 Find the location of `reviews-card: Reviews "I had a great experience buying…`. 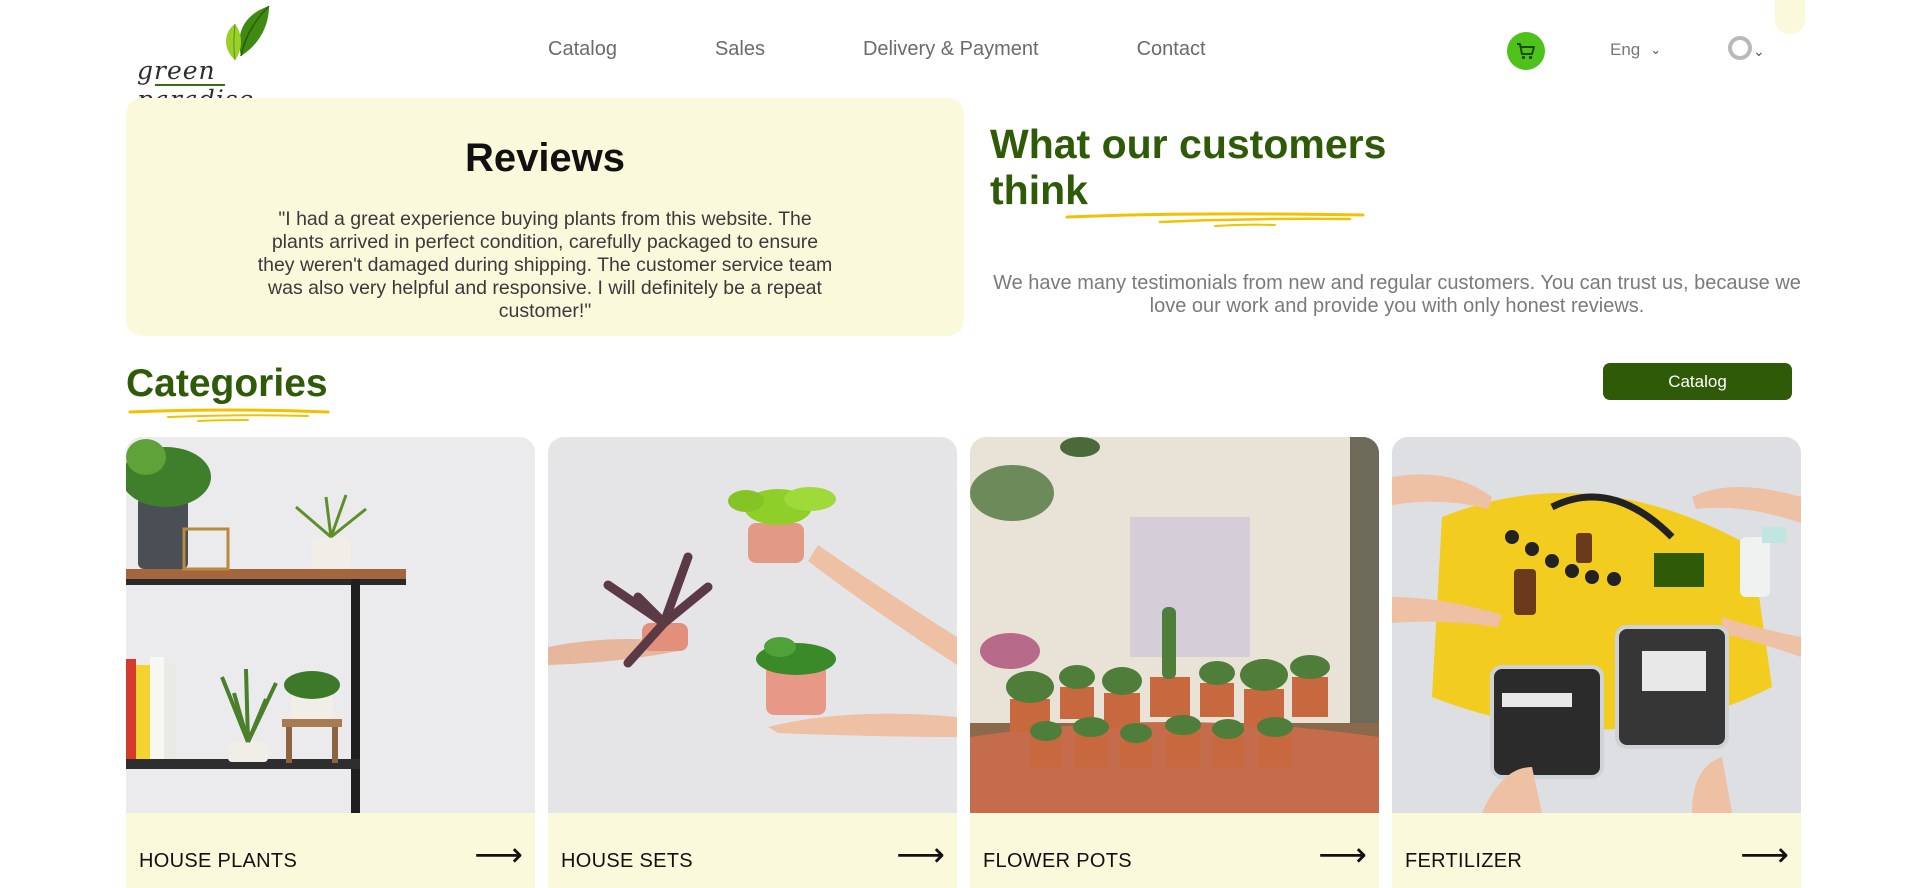

reviews-card: Reviews "I had a great experience buying… is located at coordinates (545, 217).